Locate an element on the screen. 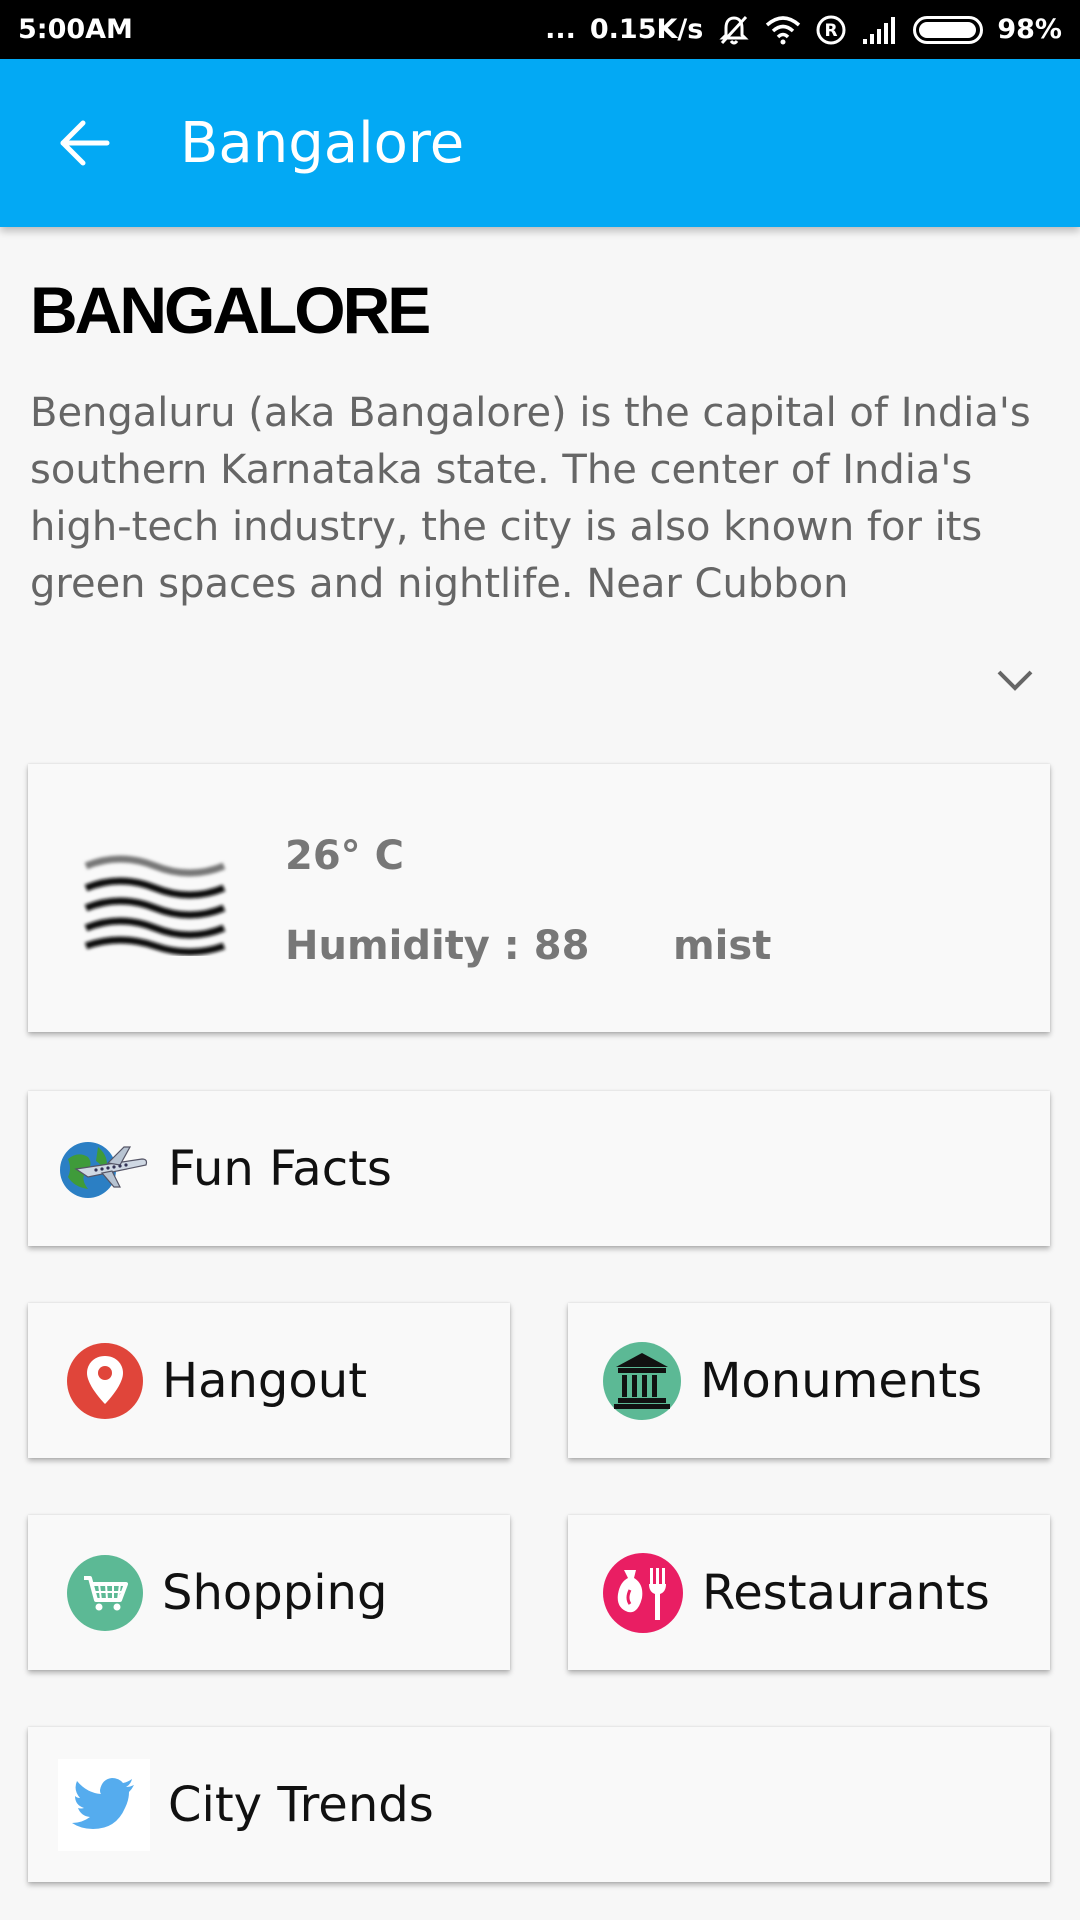  fun-facts-label: Fun Facts is located at coordinates (280, 1168).